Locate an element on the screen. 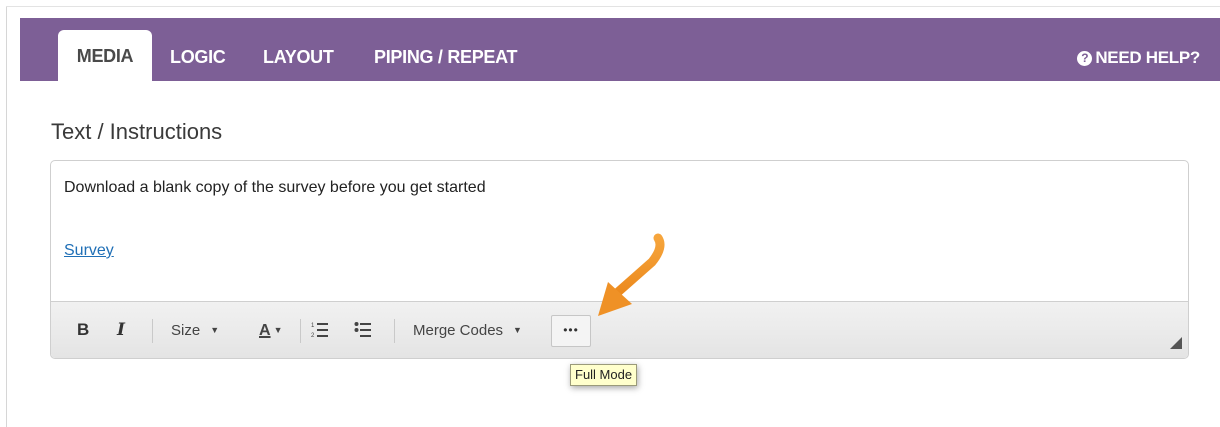  frame-border-left is located at coordinates (6, 216).